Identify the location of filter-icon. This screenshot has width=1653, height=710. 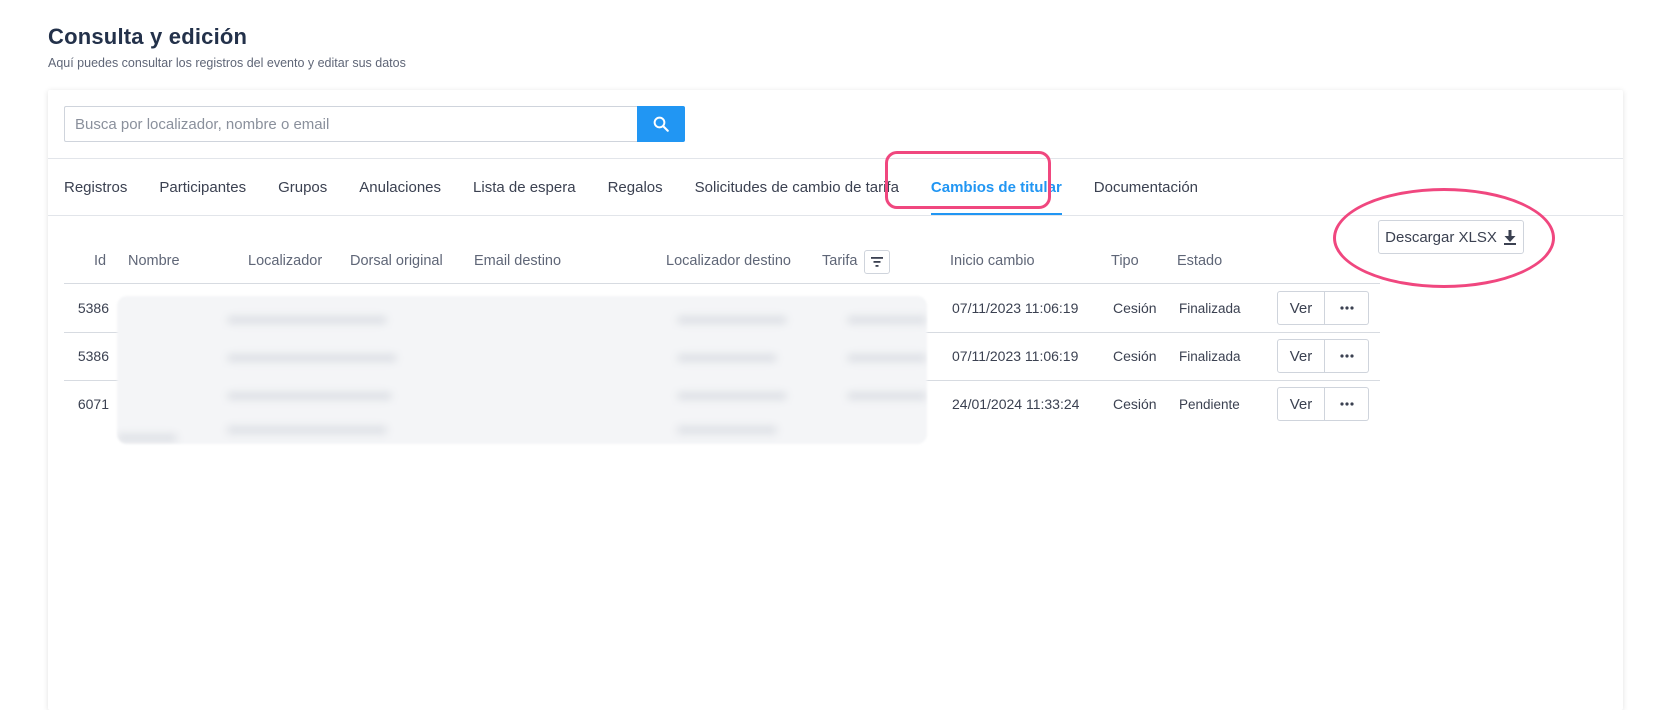
(877, 262).